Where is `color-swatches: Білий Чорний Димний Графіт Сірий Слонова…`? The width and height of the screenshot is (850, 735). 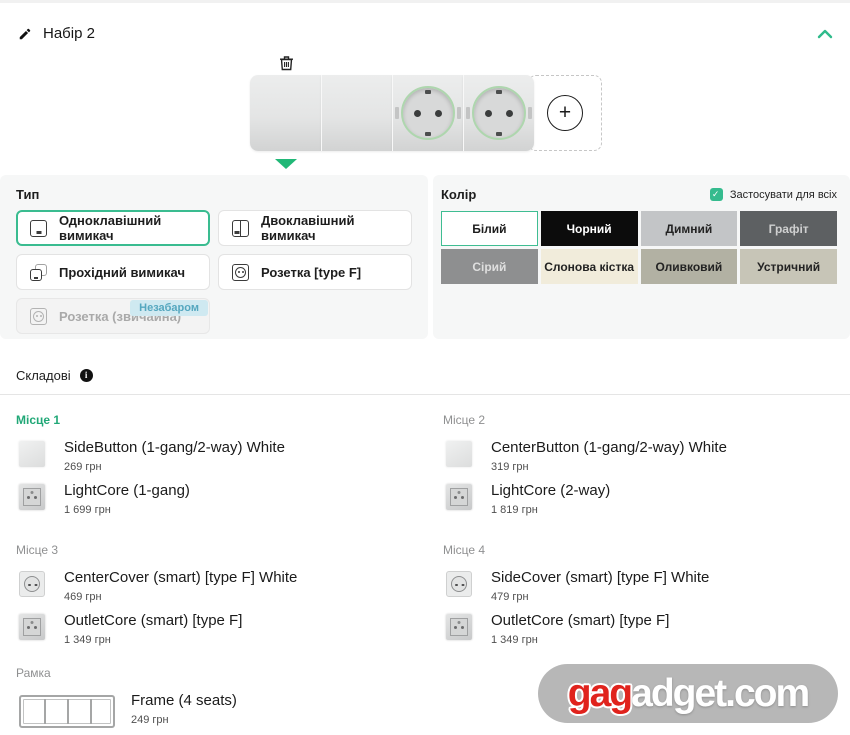
color-swatches: Білий Чорний Димний Графіт Сірий Слонова… is located at coordinates (639, 247).